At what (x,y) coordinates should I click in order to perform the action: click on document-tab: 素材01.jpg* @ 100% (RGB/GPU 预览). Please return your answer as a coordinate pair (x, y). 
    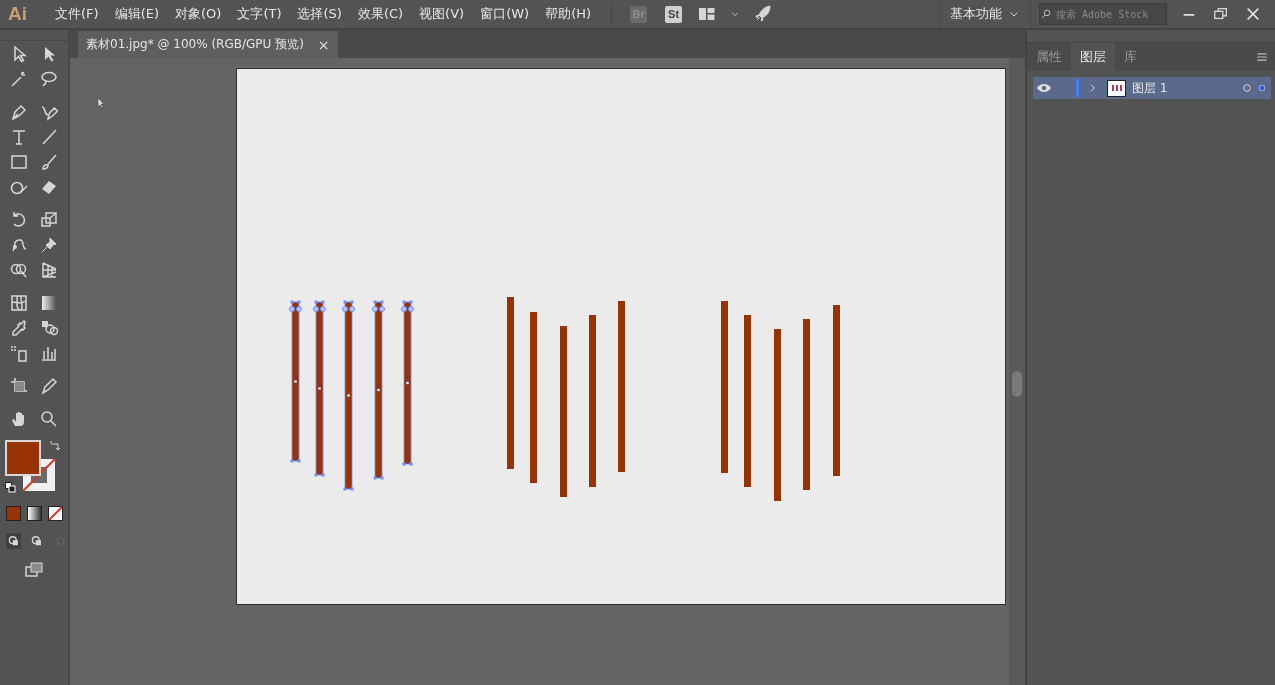
    Looking at the image, I should click on (195, 44).